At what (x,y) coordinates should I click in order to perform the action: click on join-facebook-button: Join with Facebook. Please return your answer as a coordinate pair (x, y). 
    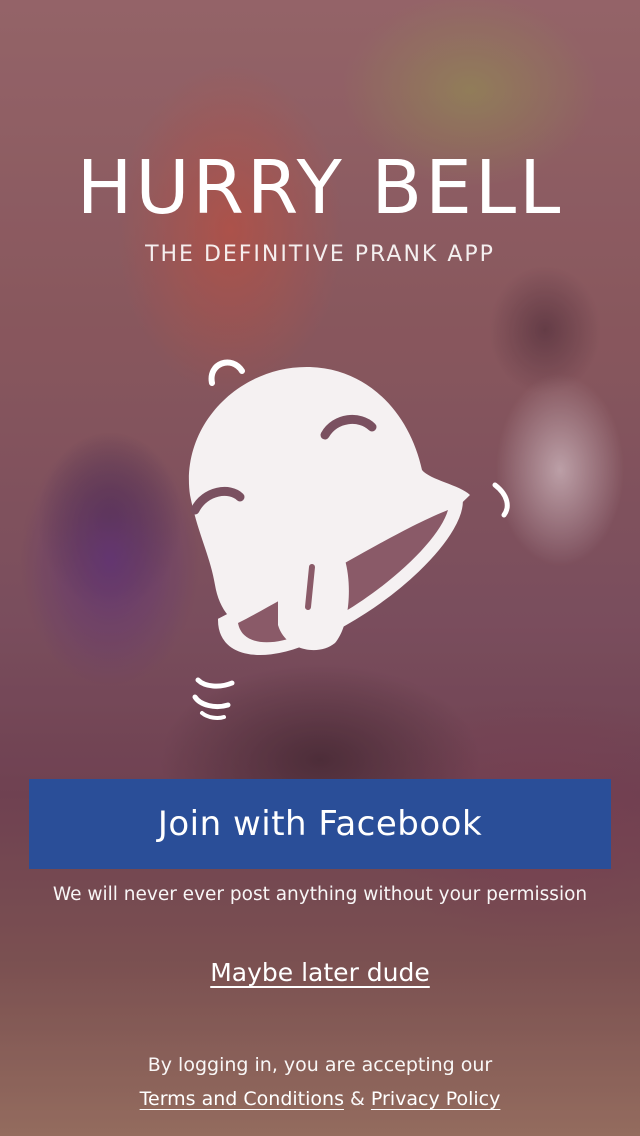
    Looking at the image, I should click on (320, 824).